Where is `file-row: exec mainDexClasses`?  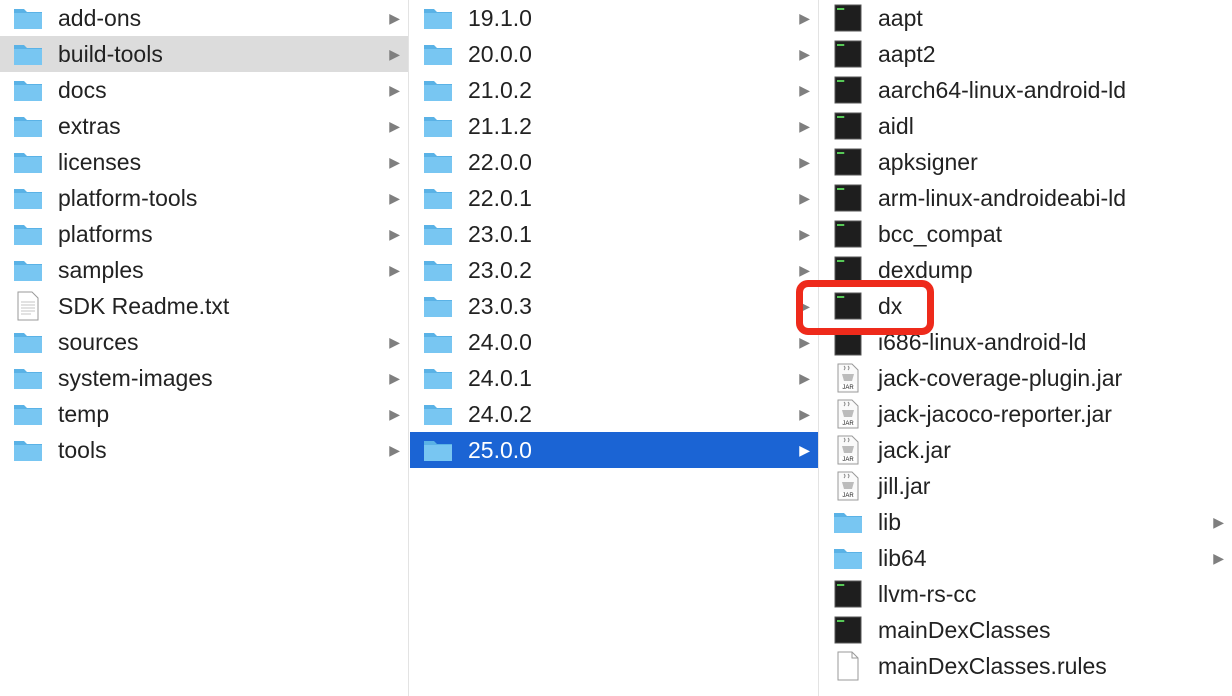
file-row: exec mainDexClasses is located at coordinates (1026, 630).